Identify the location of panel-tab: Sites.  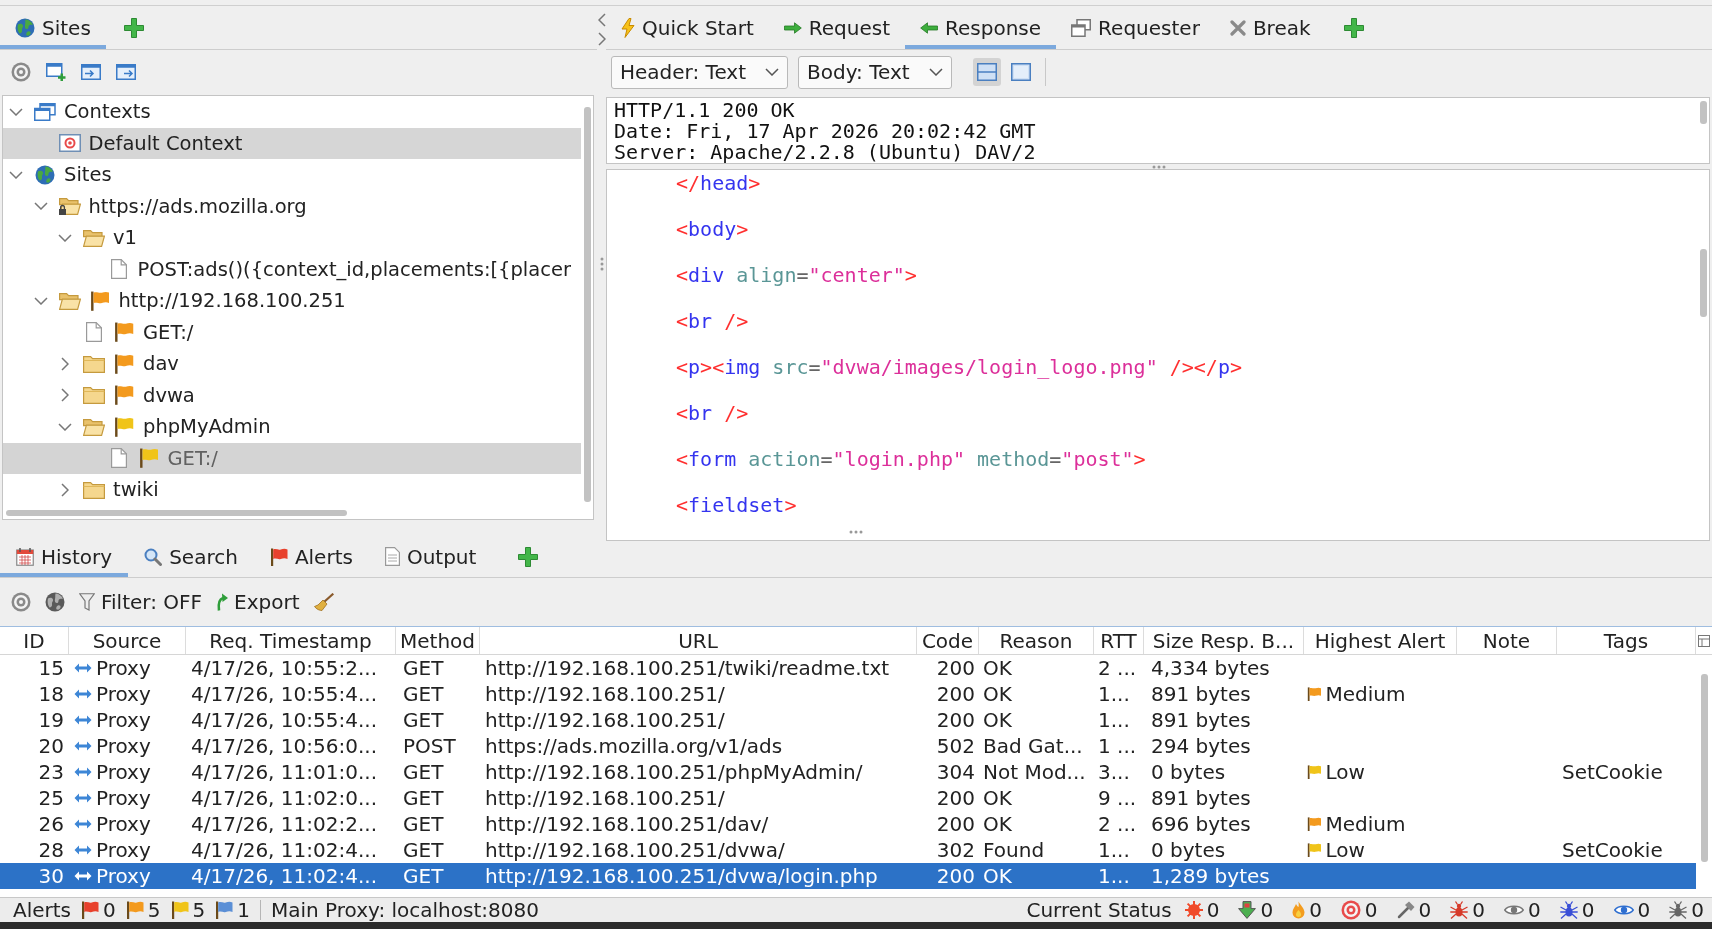
(53, 27).